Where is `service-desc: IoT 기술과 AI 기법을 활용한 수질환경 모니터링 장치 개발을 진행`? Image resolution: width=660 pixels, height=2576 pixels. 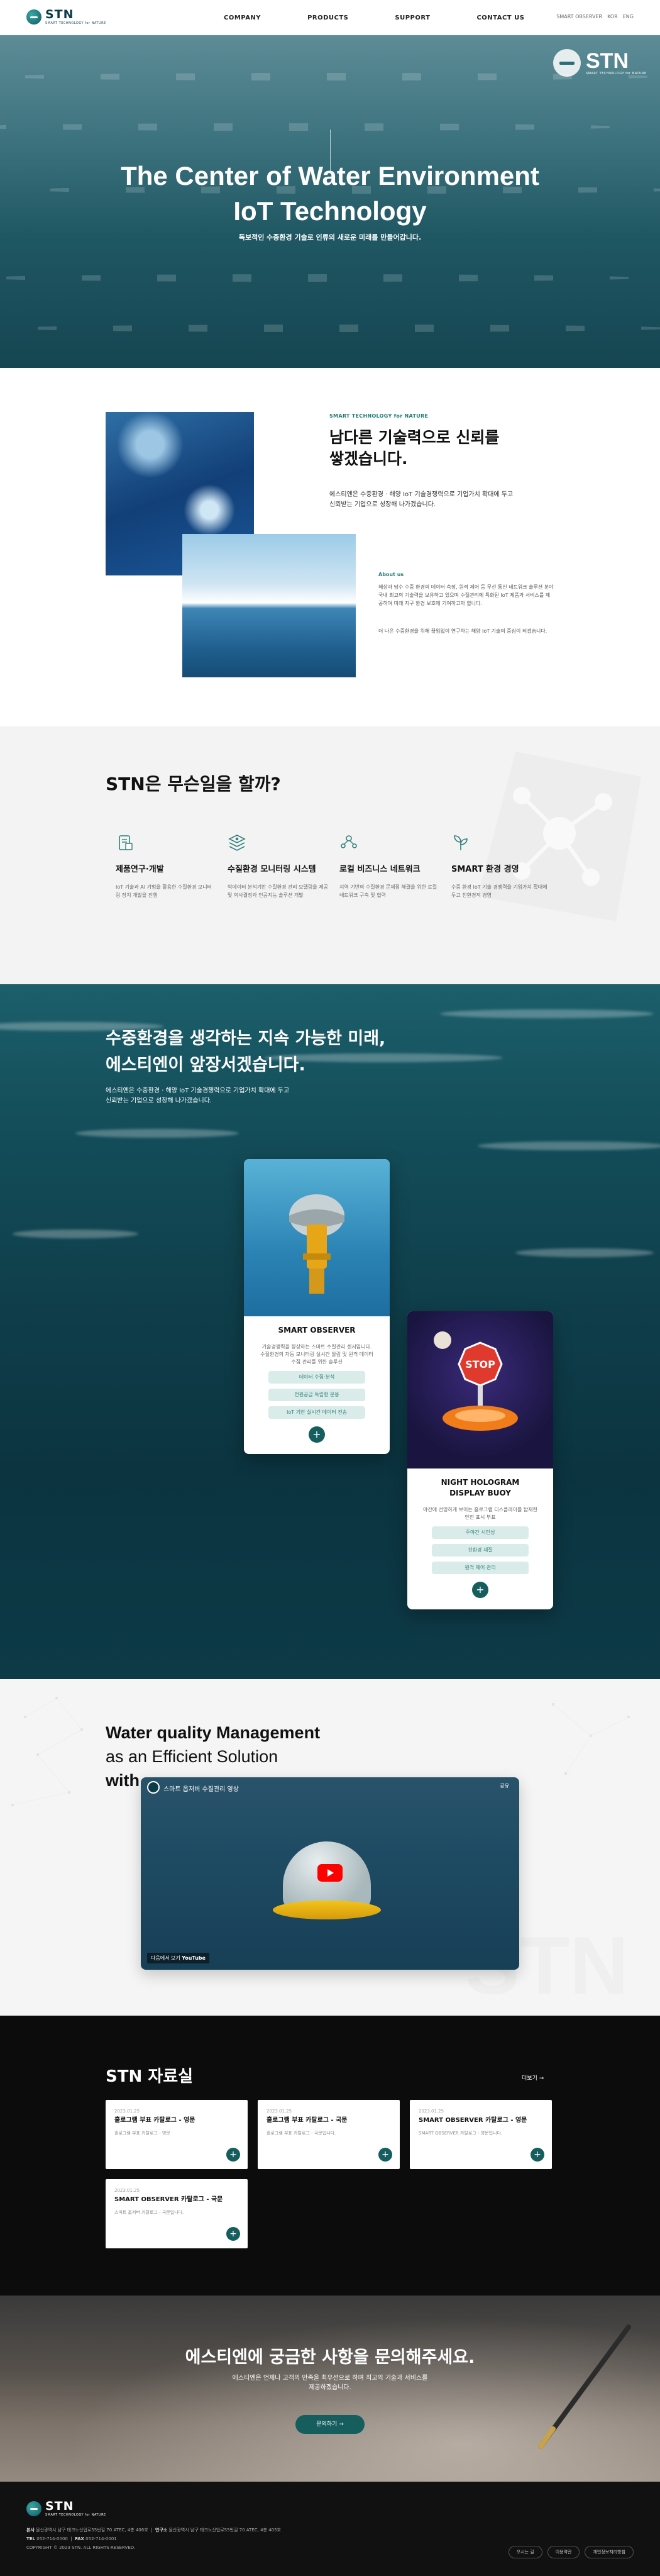 service-desc: IoT 기술과 AI 기법을 활용한 수질환경 모니터링 장치 개발을 진행 is located at coordinates (164, 891).